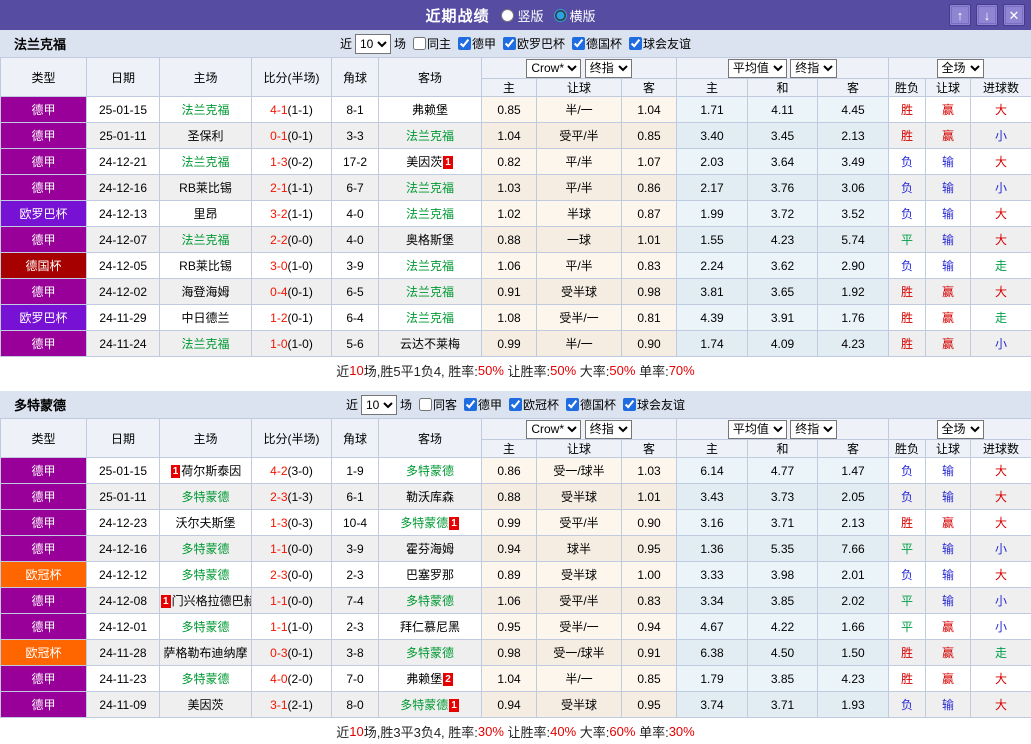 The width and height of the screenshot is (1031, 744). What do you see at coordinates (123, 162) in the screenshot?
I see `match-date-cell: 24-12-21` at bounding box center [123, 162].